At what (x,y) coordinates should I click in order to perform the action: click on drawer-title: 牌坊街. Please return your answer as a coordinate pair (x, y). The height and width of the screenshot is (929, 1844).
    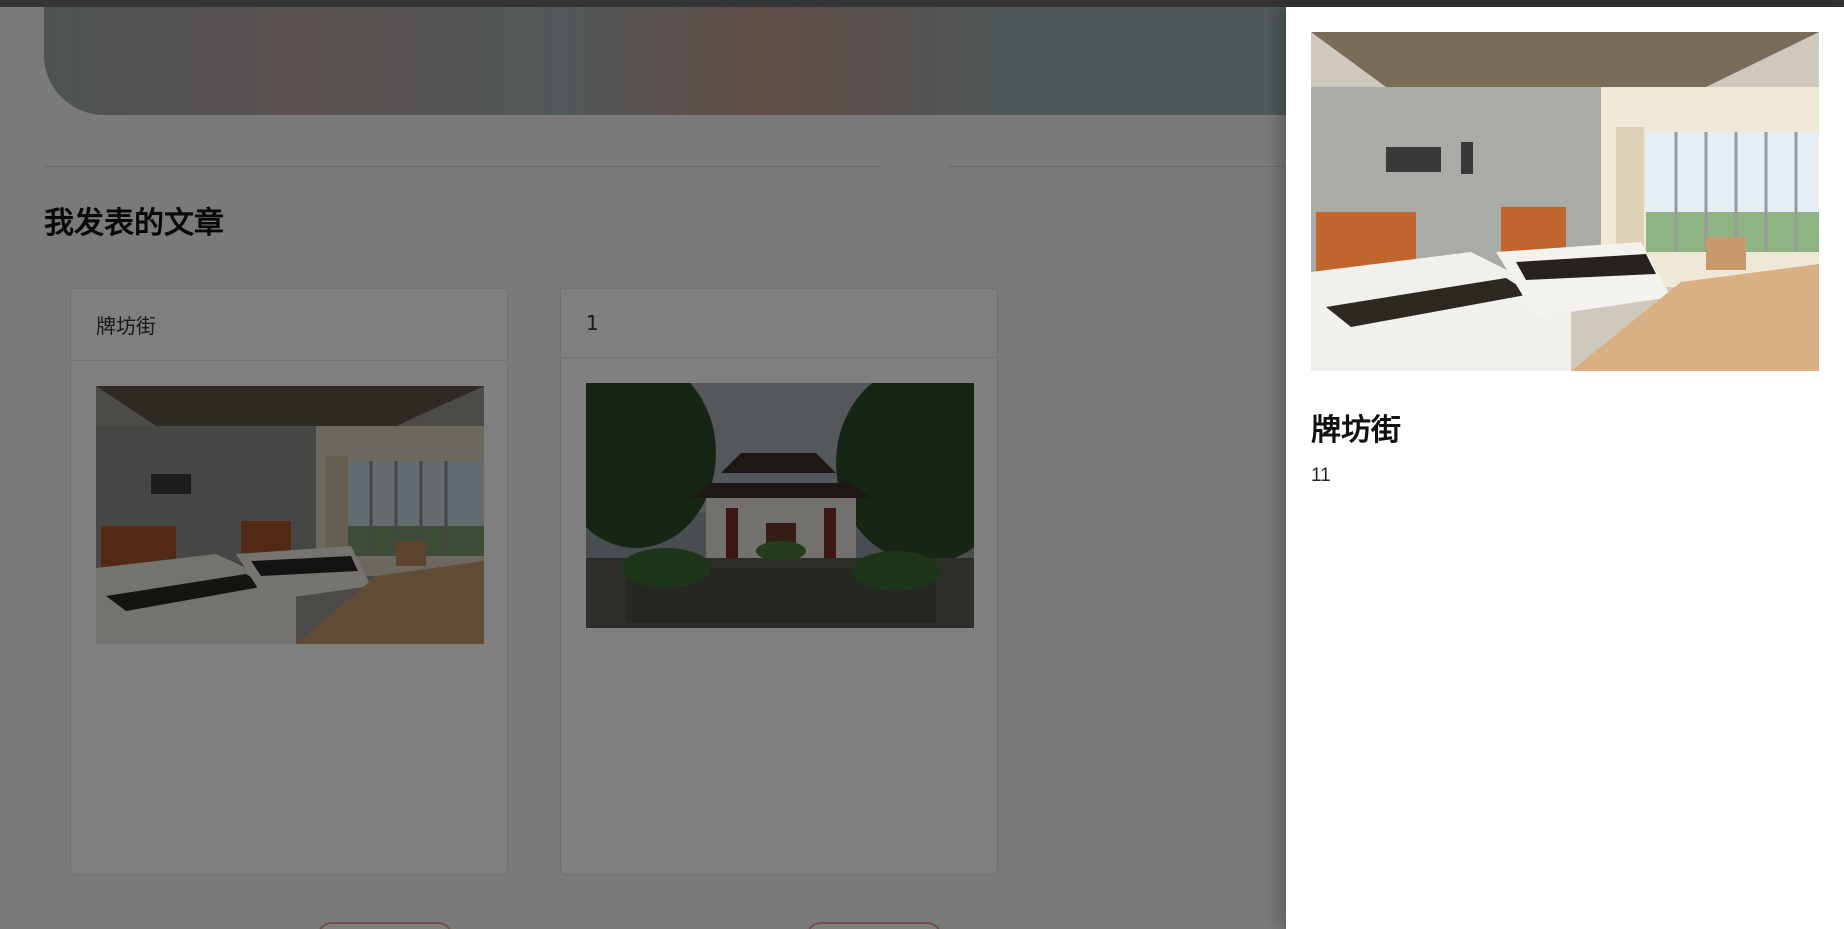
    Looking at the image, I should click on (1356, 430).